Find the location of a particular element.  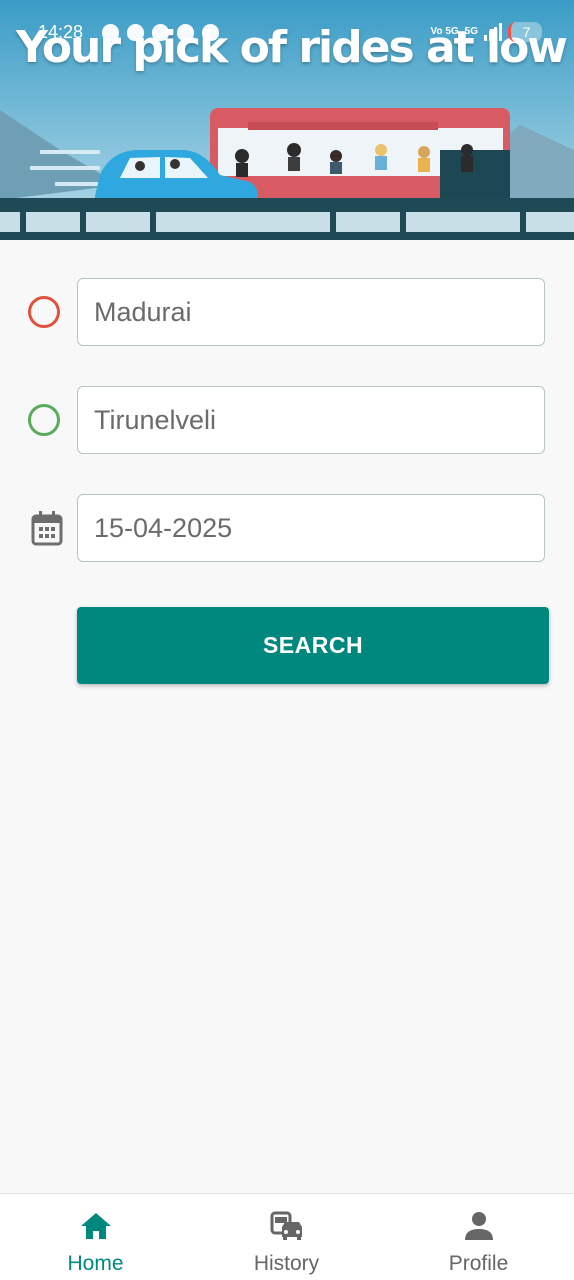

nav-home: Home is located at coordinates (95, 1237).